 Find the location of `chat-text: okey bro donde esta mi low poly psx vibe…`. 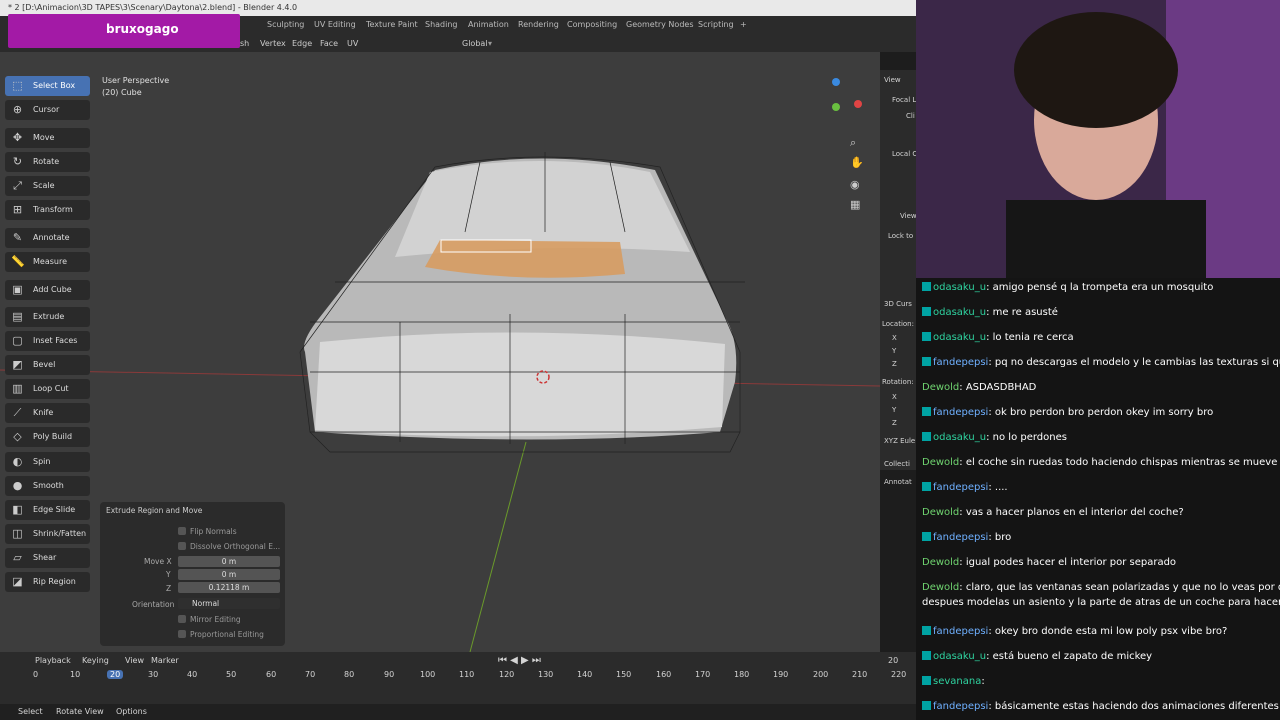

chat-text: okey bro donde esta mi low poly psx vibe… is located at coordinates (1111, 631).